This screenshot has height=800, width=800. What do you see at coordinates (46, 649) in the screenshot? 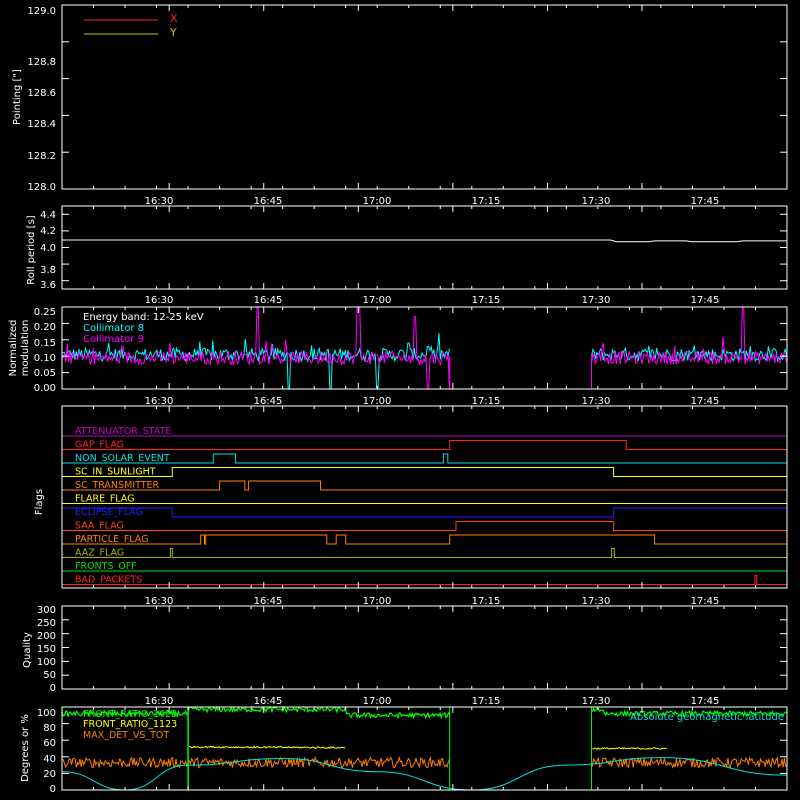
I see `ytick-label: 150` at bounding box center [46, 649].